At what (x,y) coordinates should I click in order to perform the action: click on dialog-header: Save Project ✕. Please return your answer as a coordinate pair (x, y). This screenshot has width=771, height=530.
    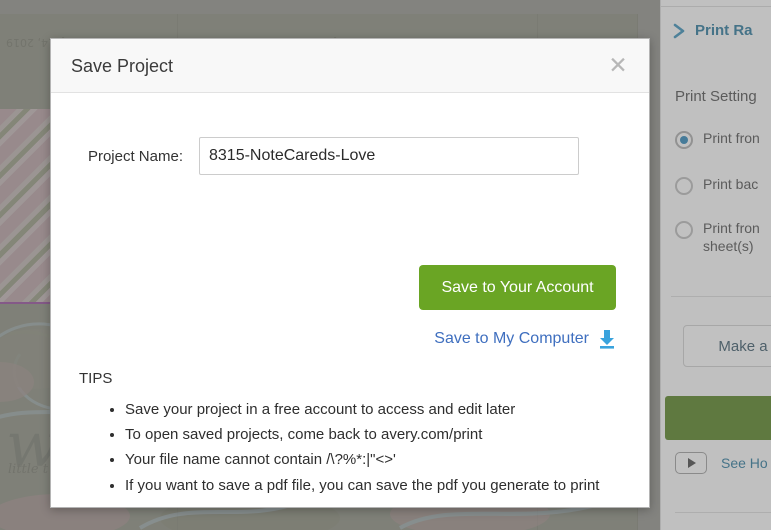
    Looking at the image, I should click on (350, 66).